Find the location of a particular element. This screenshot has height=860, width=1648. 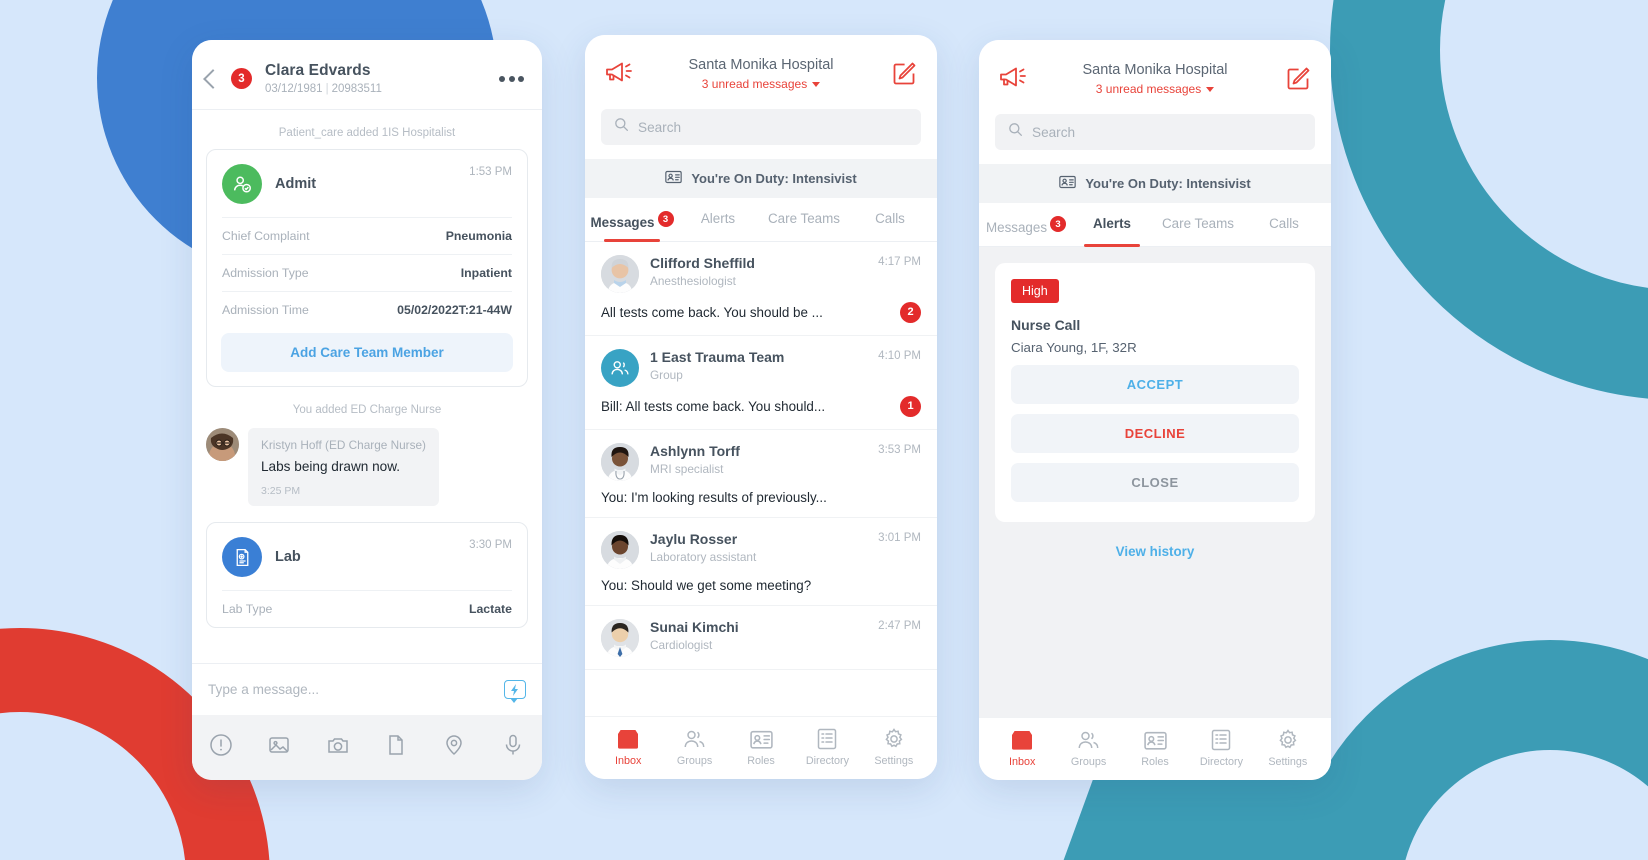

list-item-header: Sunai Kimchi Cardiologist 2:47 PM is located at coordinates (761, 637).